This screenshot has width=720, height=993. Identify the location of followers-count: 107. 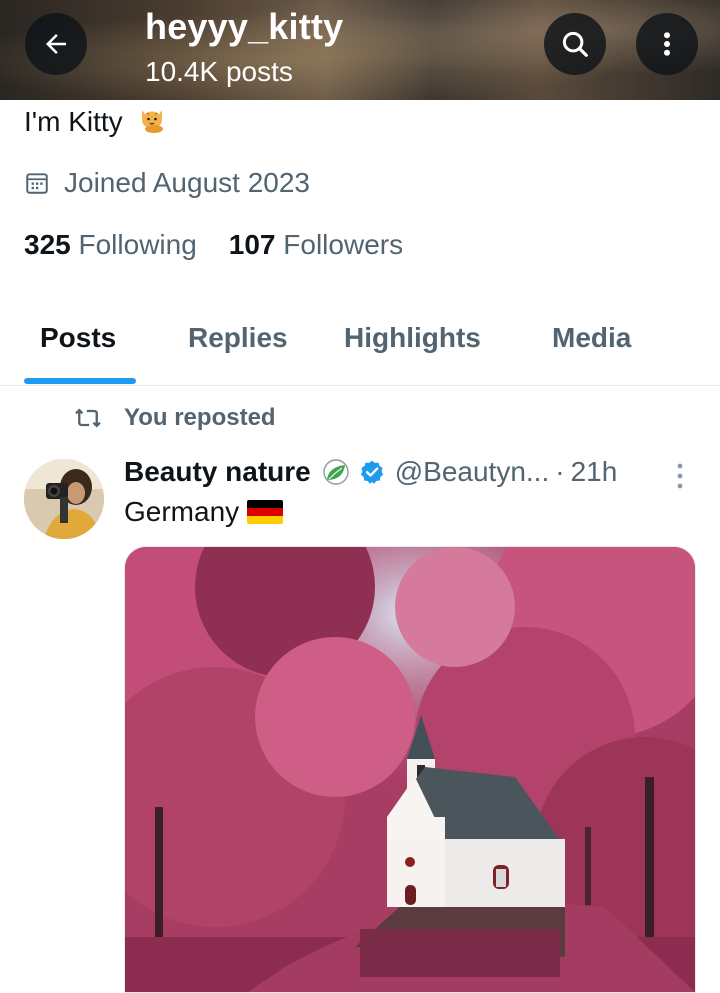
(252, 244).